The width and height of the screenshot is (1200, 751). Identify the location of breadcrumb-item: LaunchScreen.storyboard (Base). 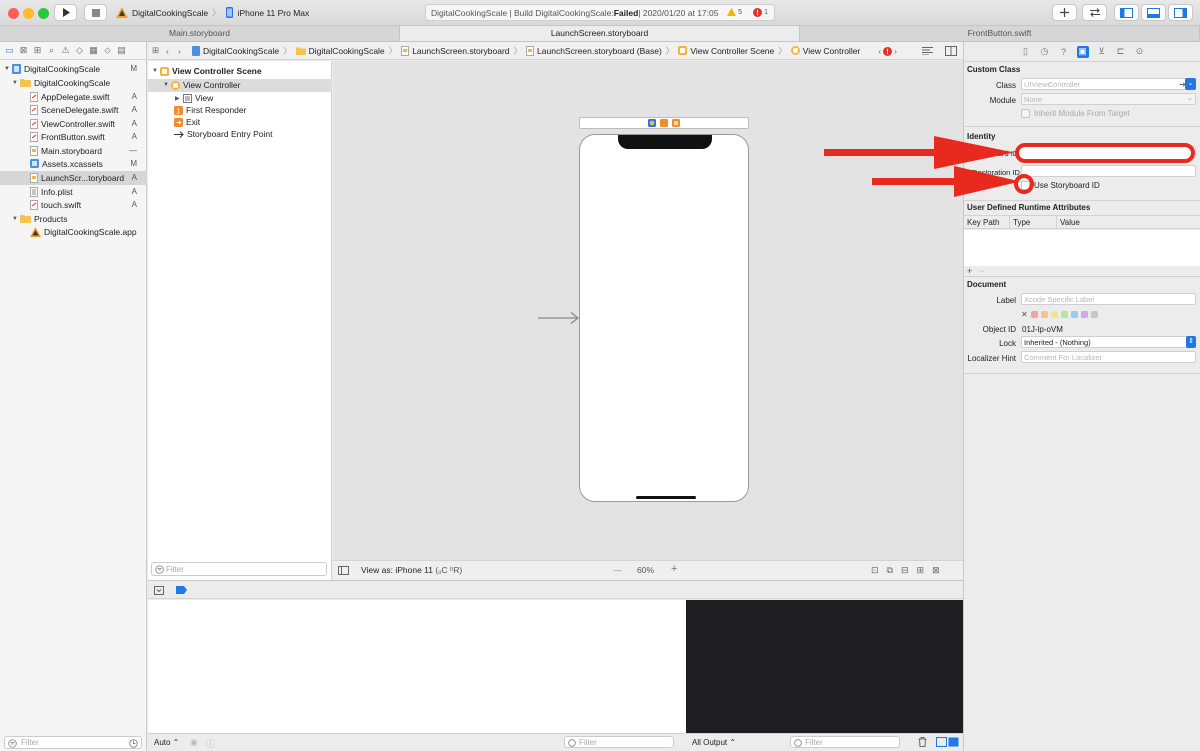
(594, 50).